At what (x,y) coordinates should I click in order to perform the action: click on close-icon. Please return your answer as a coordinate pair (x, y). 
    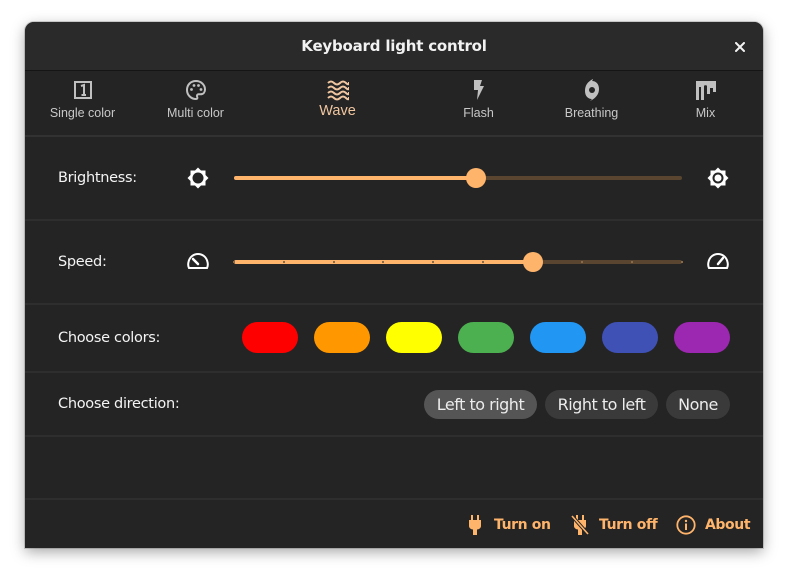
    Looking at the image, I should click on (740, 47).